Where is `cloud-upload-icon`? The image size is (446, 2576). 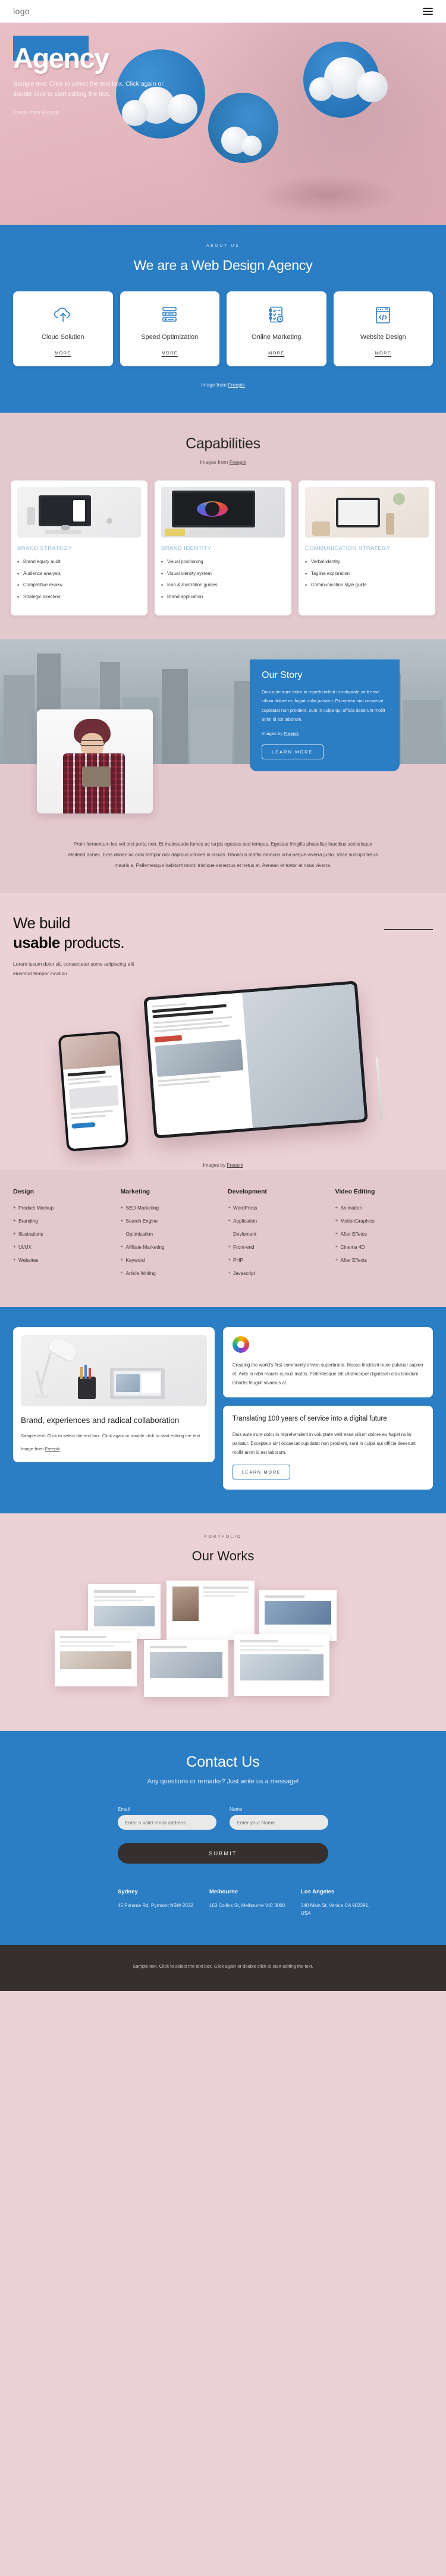
cloud-upload-icon is located at coordinates (63, 315).